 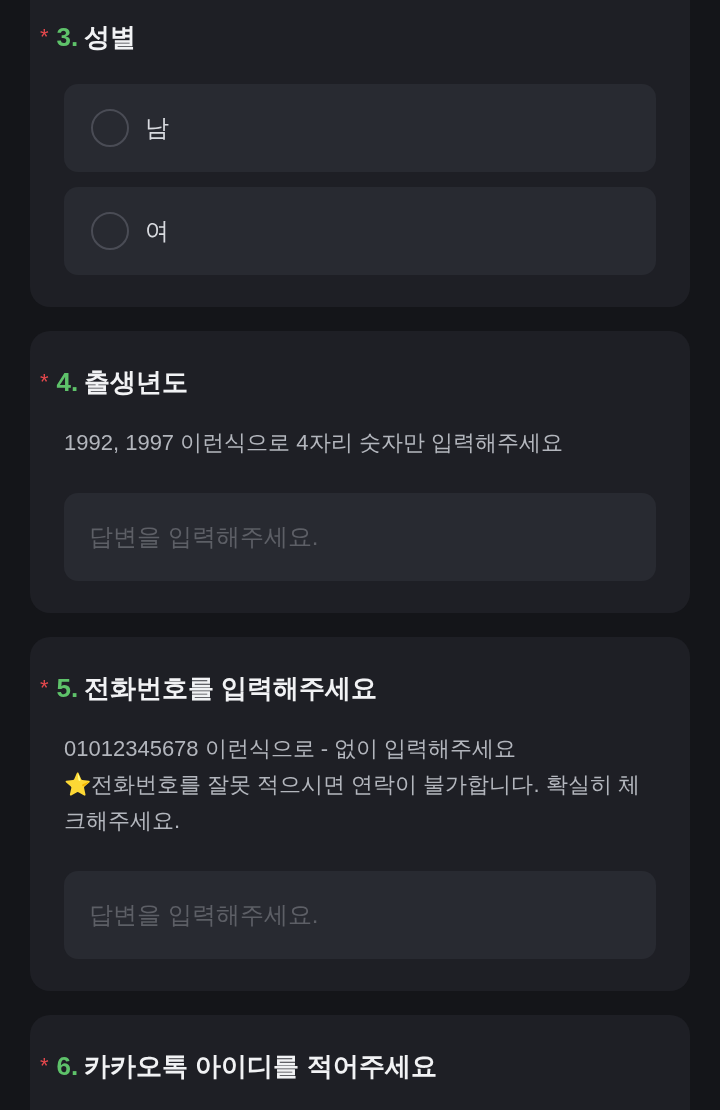 I want to click on question-number: 6., so click(x=67, y=1066).